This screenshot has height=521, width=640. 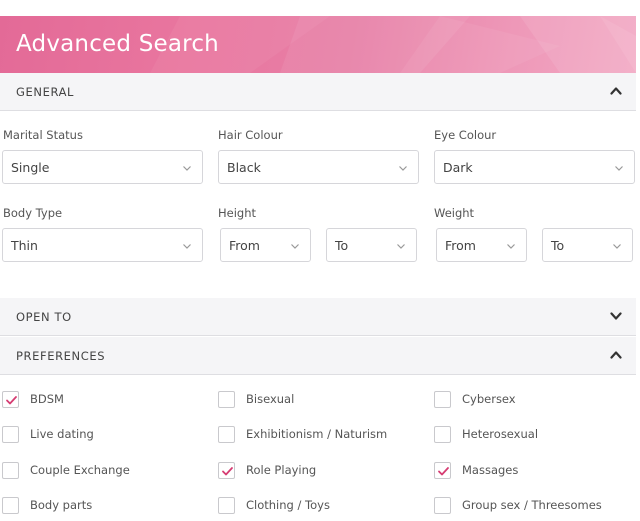 What do you see at coordinates (80, 470) in the screenshot?
I see `preference-label: Couple Exchange` at bounding box center [80, 470].